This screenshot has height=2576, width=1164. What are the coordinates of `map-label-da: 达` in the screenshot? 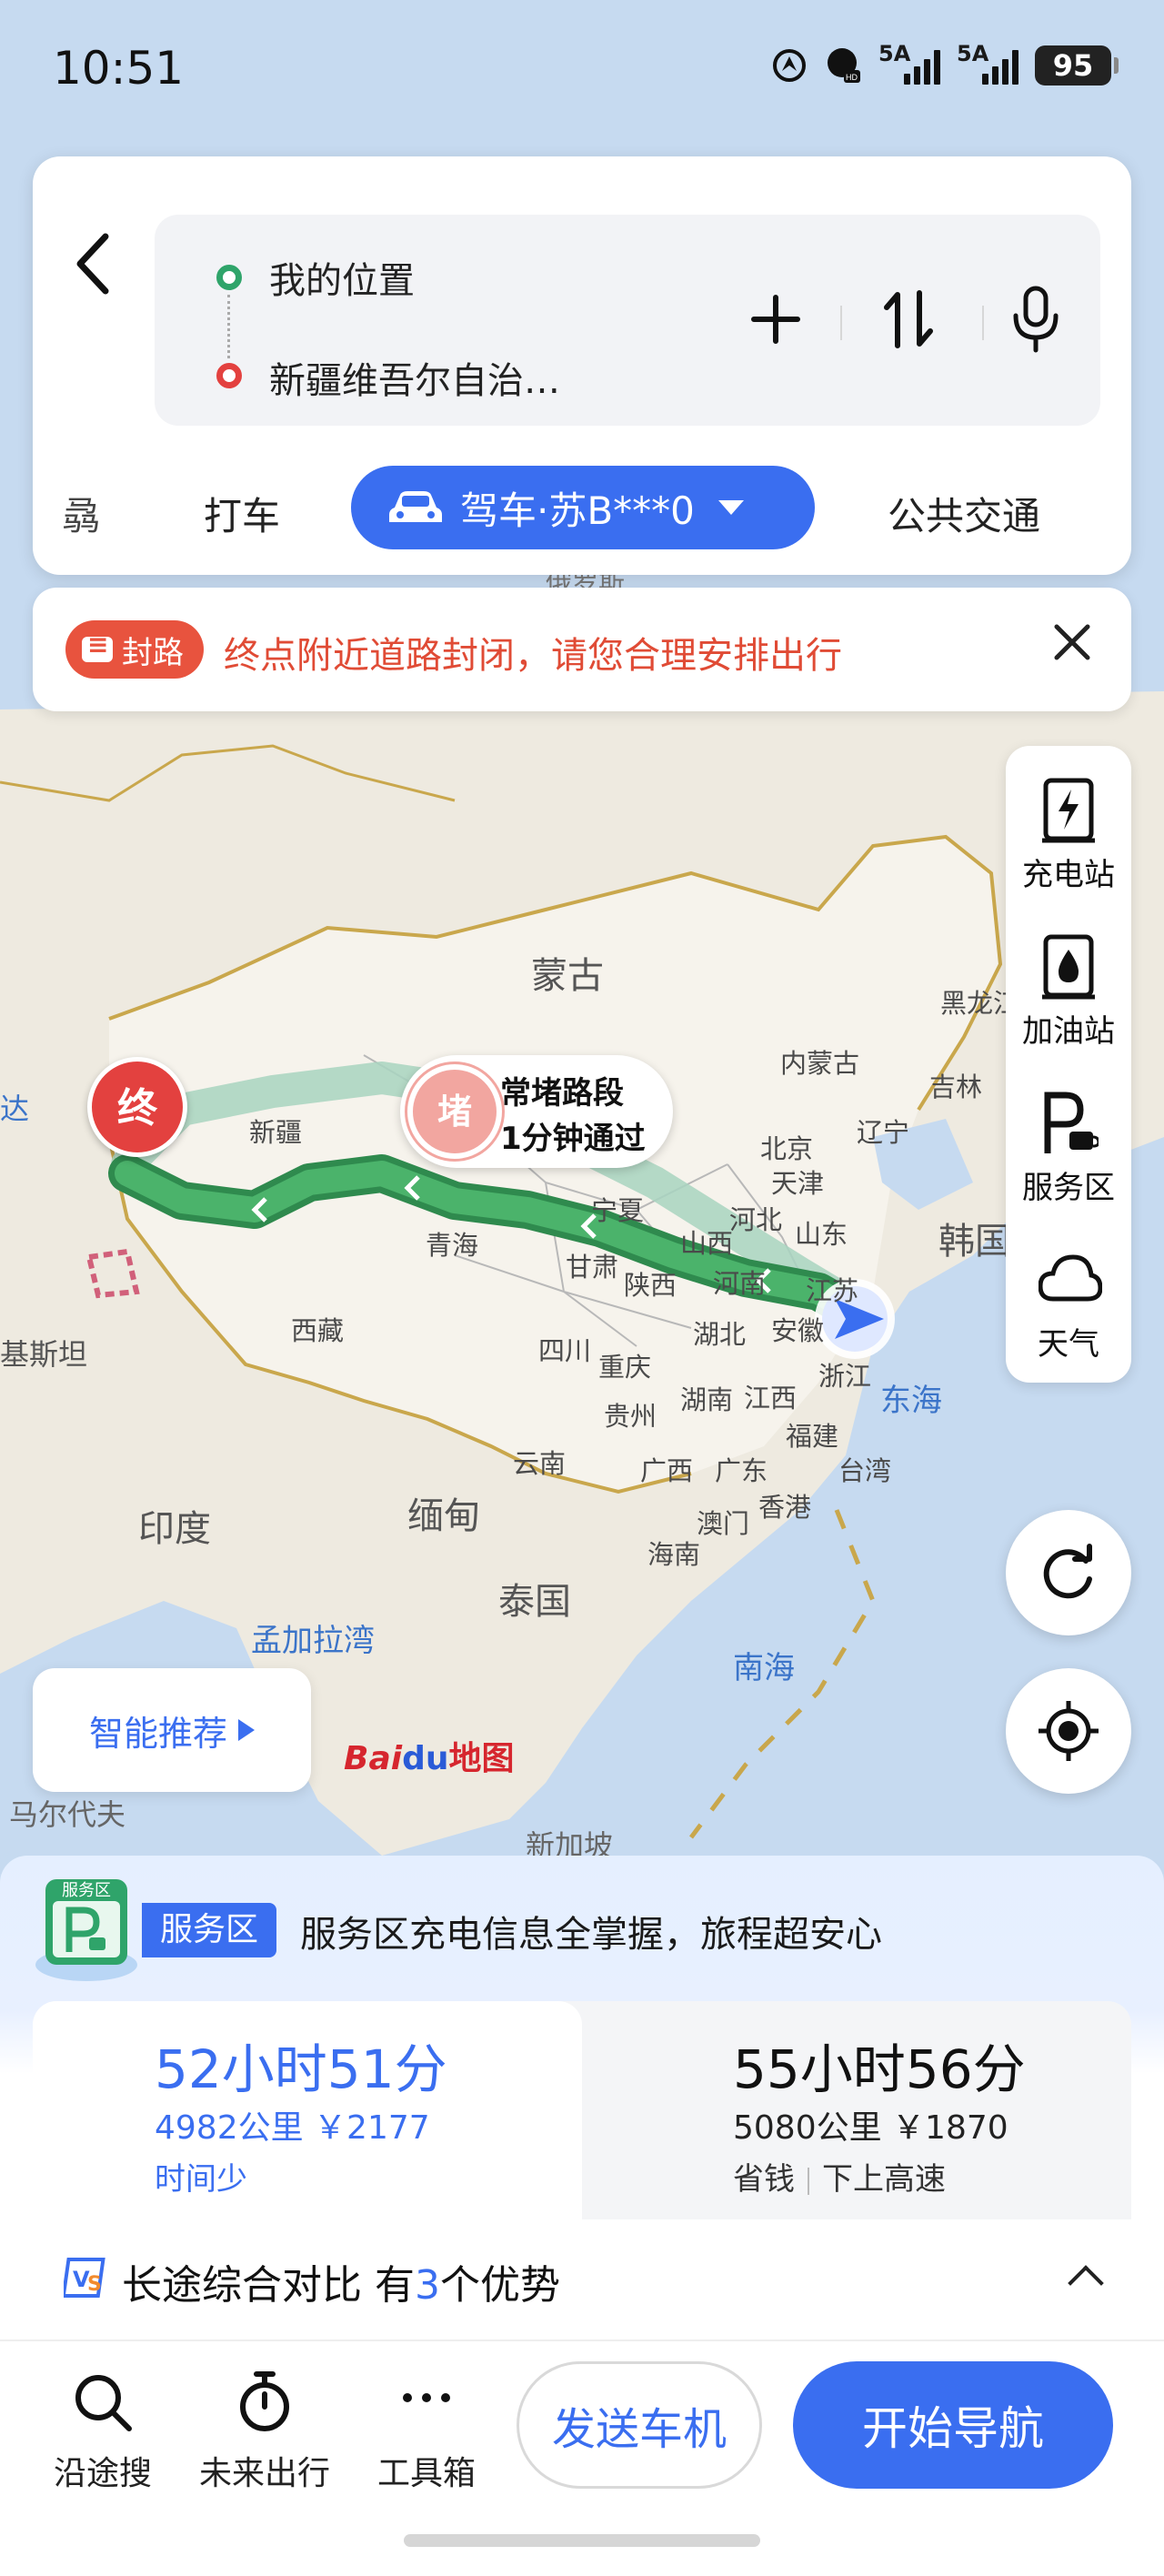 It's located at (15, 1109).